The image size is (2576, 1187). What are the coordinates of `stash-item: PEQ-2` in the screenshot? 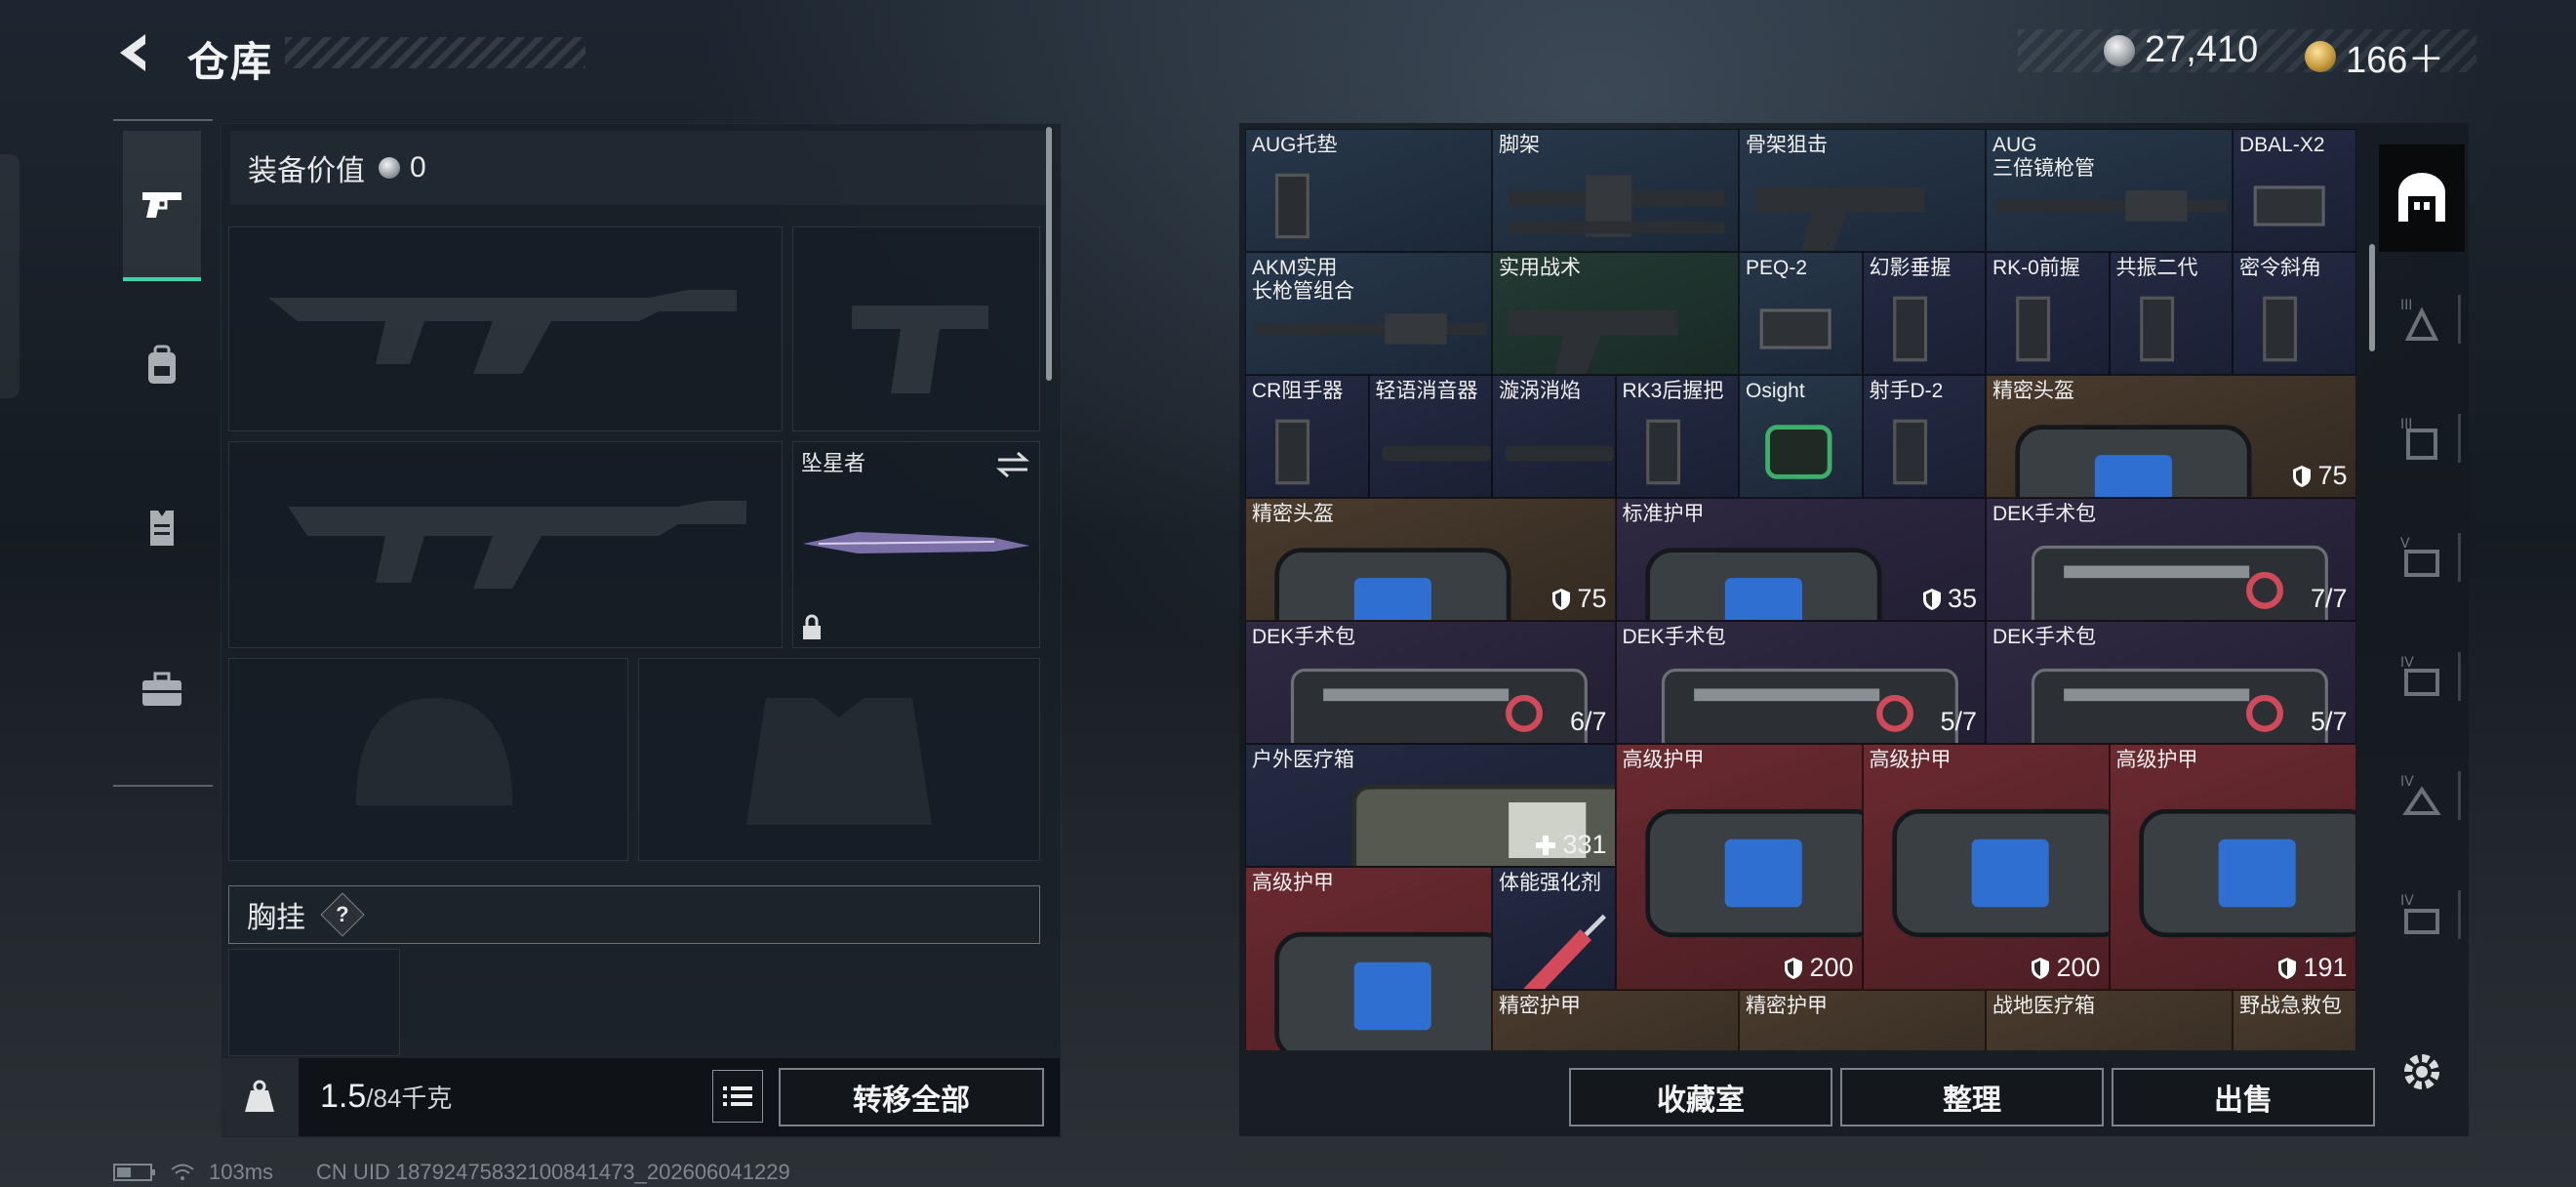 It's located at (1801, 313).